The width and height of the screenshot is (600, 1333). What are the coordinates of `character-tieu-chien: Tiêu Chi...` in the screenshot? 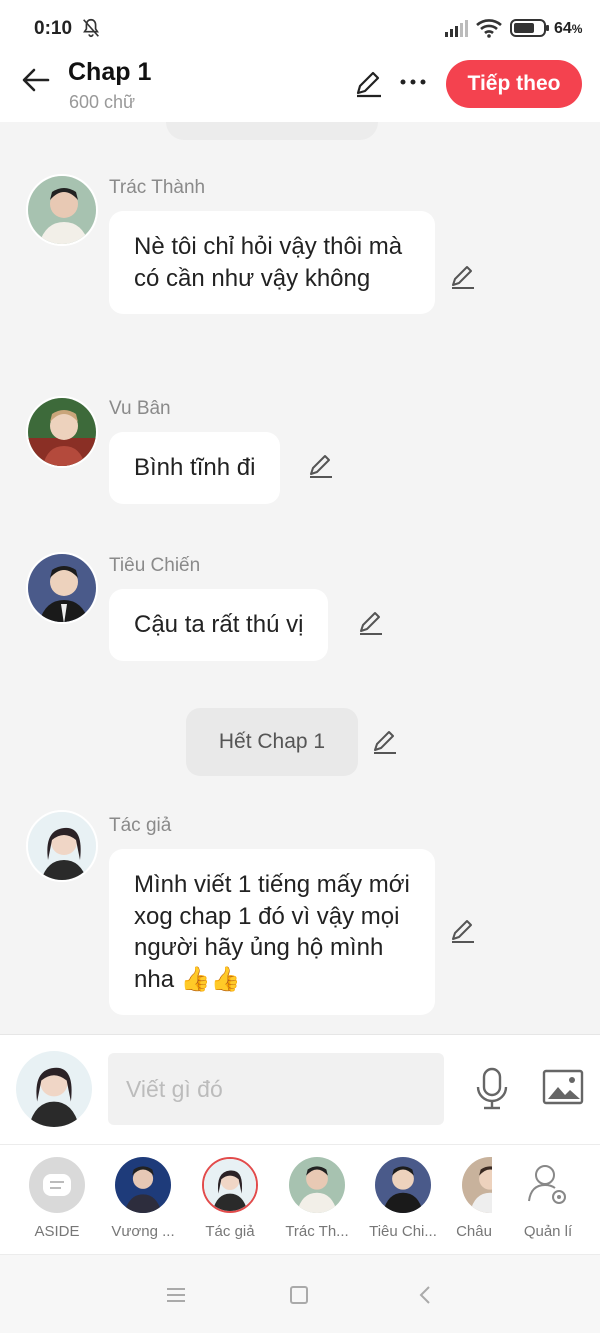 It's located at (403, 1198).